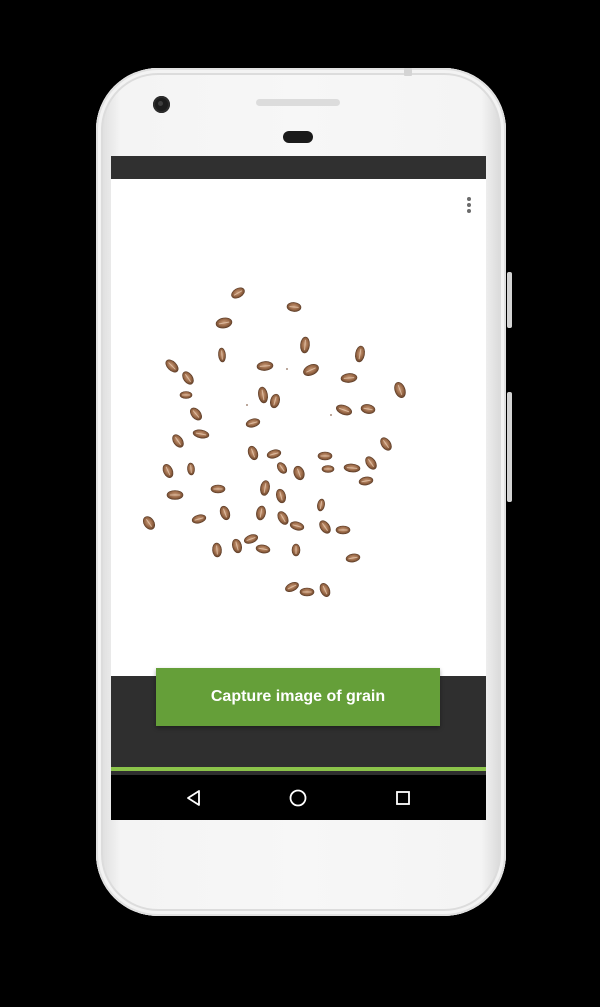 This screenshot has height=1007, width=600. I want to click on volume-button, so click(509, 447).